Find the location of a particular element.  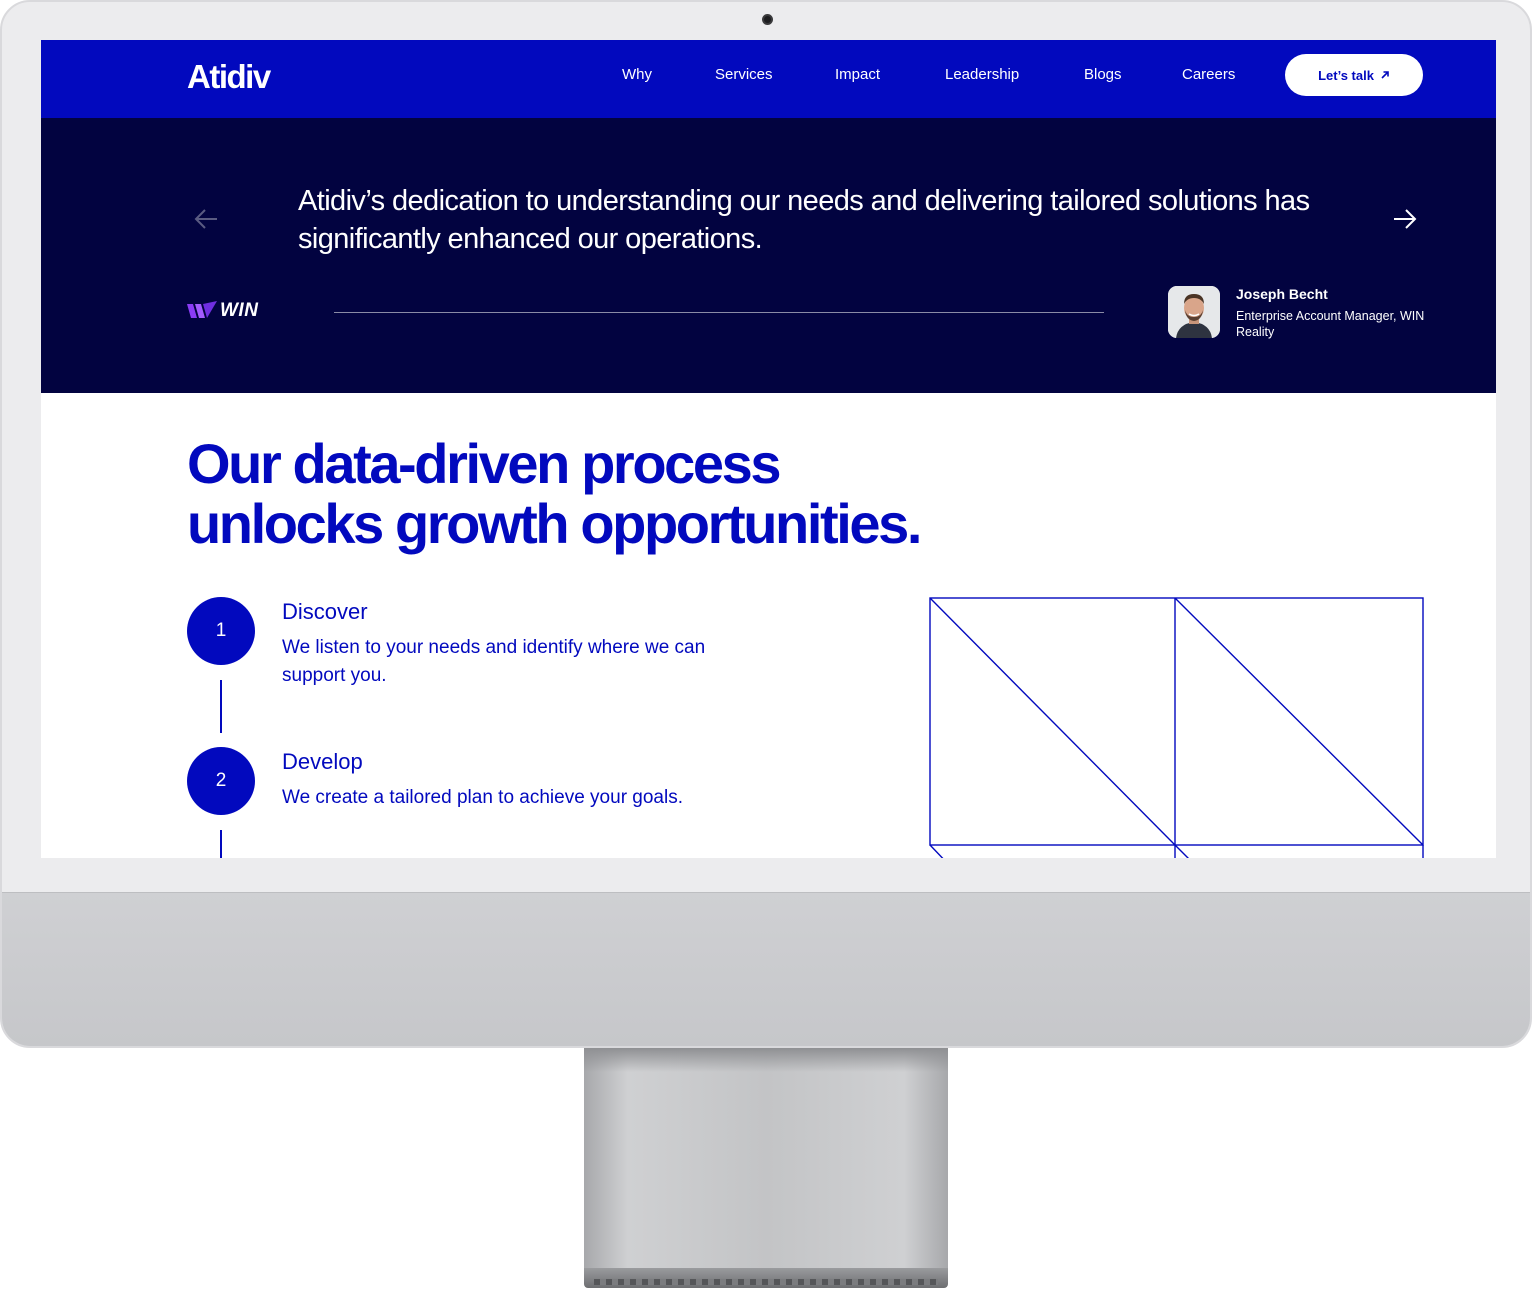

next-testimonial-button is located at coordinates (1404, 219).